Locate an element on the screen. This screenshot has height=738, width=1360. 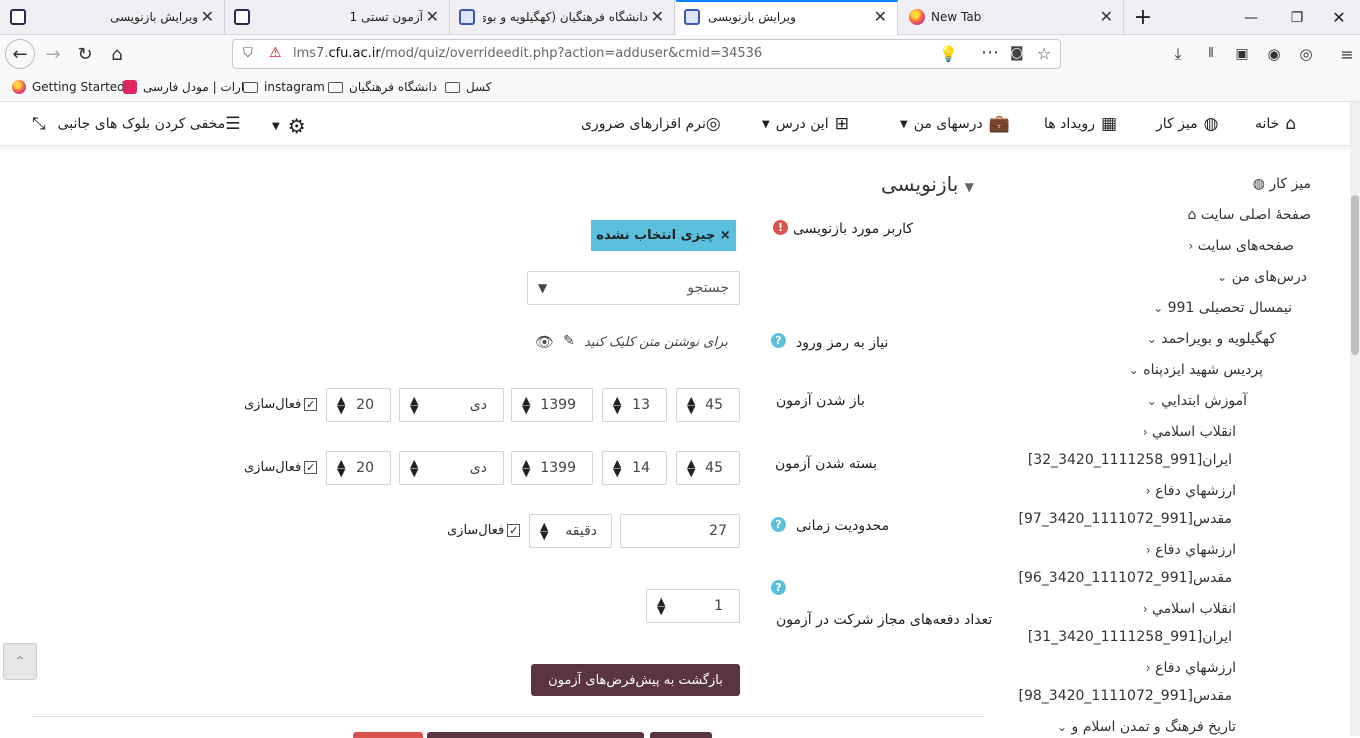
bookmark-kasel: کسل is located at coordinates (468, 87).